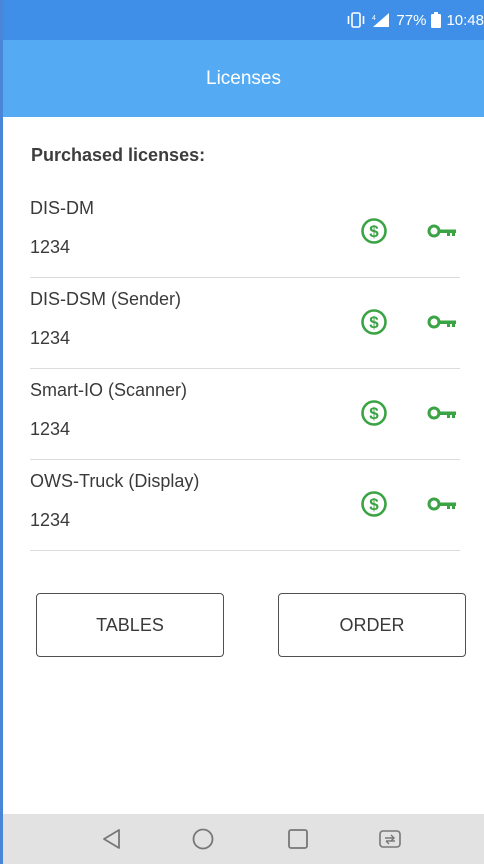 The height and width of the screenshot is (864, 484). Describe the element at coordinates (390, 839) in the screenshot. I see `switch-apps-icon` at that location.